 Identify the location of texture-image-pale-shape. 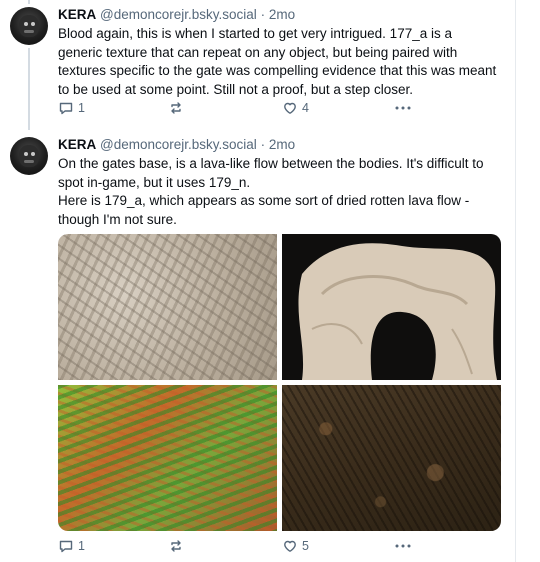
(391, 307).